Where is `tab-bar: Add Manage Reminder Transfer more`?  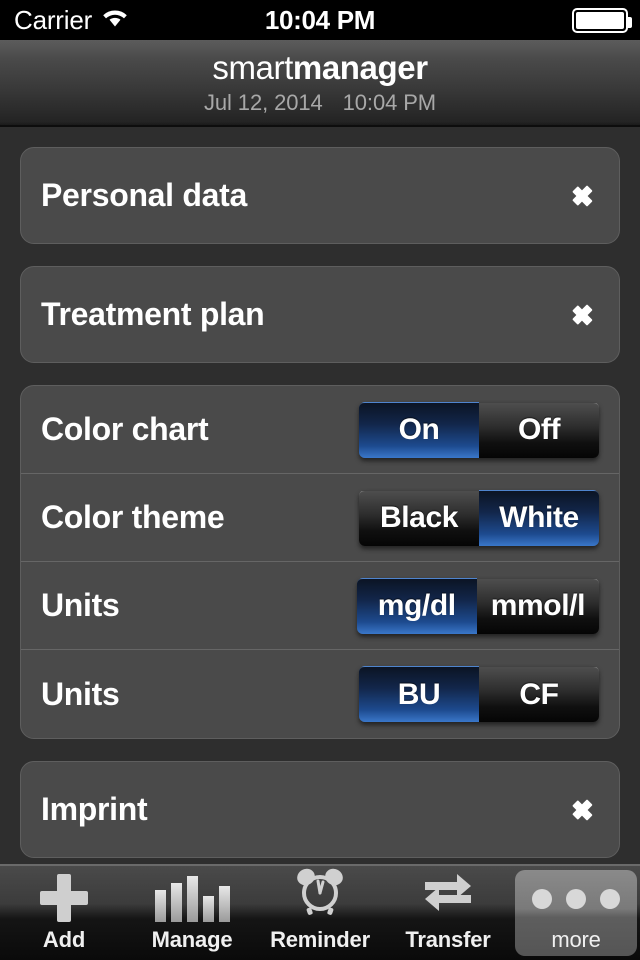
tab-bar: Add Manage Reminder Transfer more is located at coordinates (320, 912).